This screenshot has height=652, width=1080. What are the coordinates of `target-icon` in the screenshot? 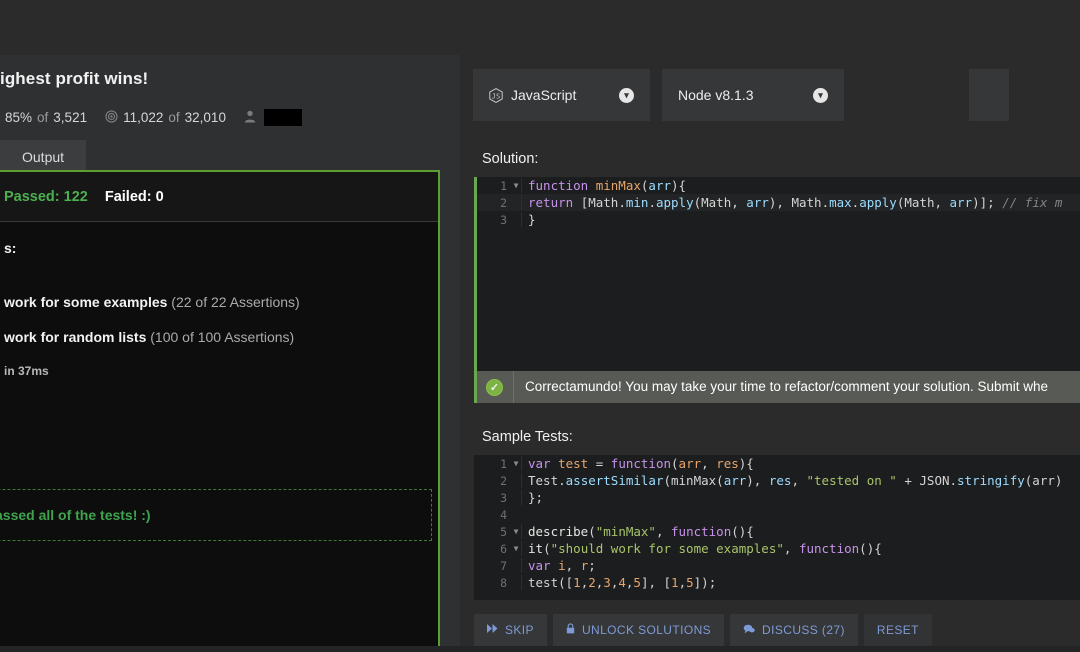 It's located at (111, 118).